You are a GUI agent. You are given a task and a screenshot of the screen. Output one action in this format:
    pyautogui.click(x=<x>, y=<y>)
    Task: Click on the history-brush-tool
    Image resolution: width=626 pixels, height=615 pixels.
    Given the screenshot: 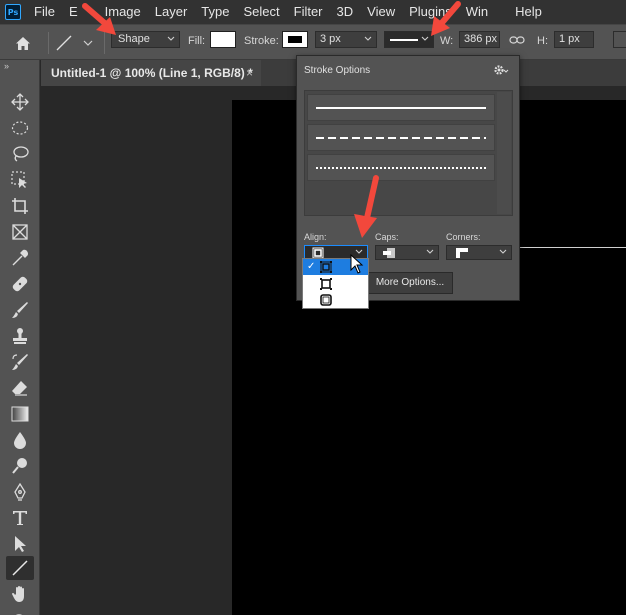 What is the action you would take?
    pyautogui.click(x=20, y=362)
    